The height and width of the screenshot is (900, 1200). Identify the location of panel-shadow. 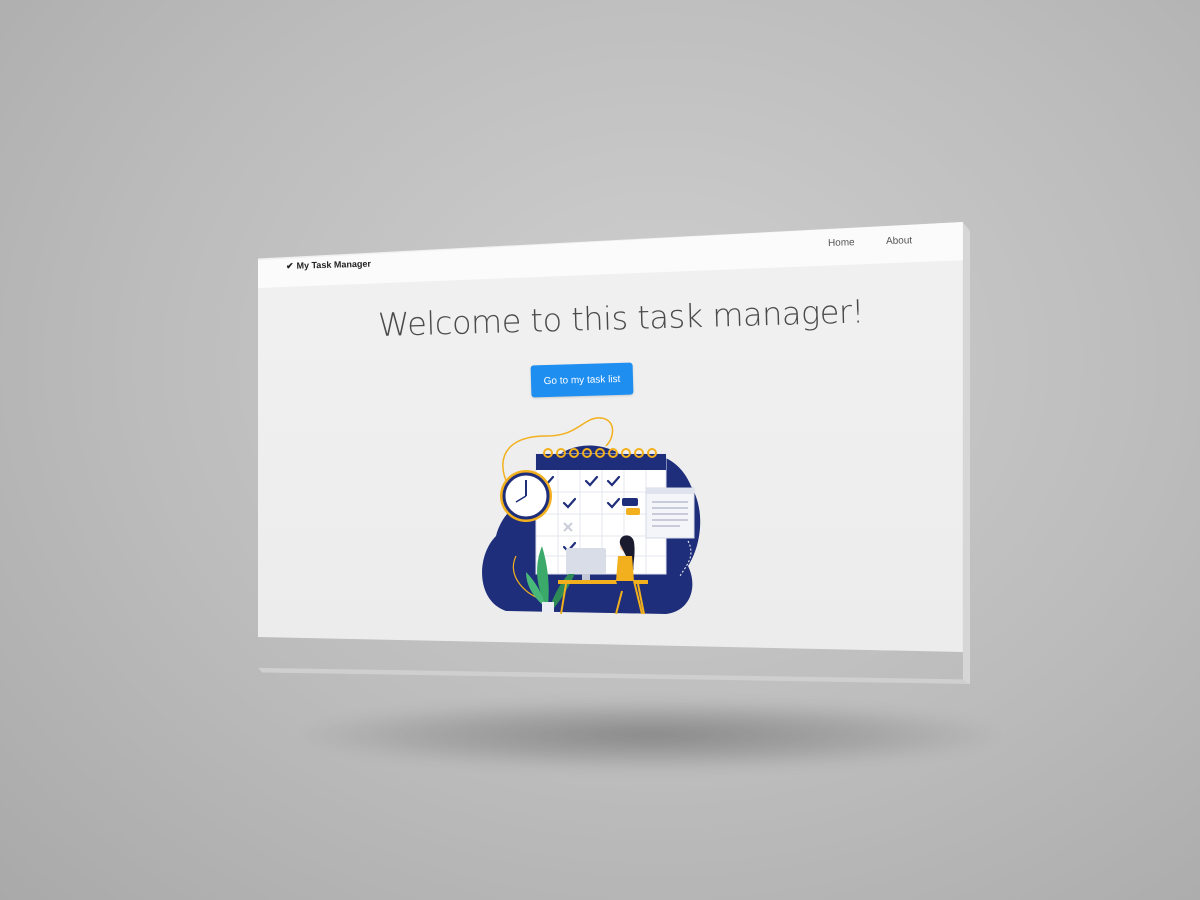
(650, 735).